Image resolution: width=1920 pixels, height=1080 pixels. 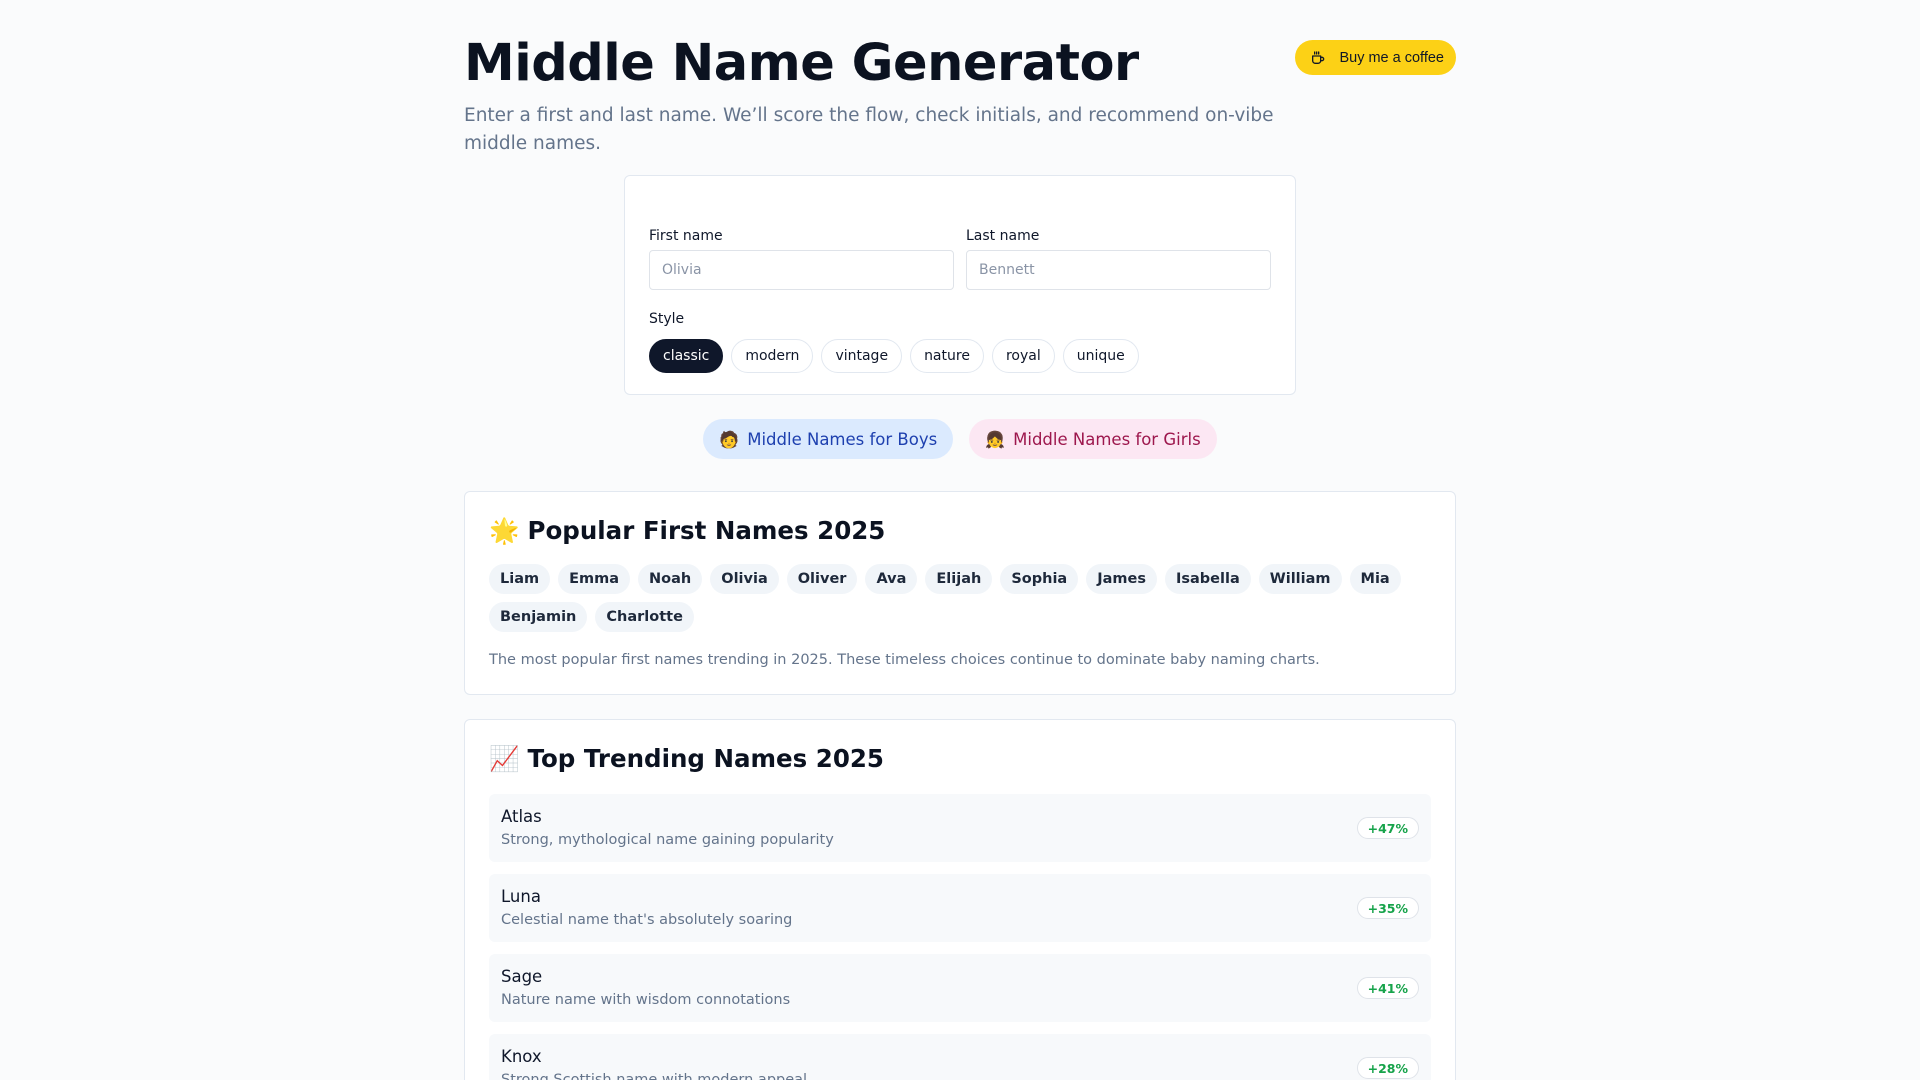 I want to click on trending-item-name: Knox, so click(x=521, y=1056).